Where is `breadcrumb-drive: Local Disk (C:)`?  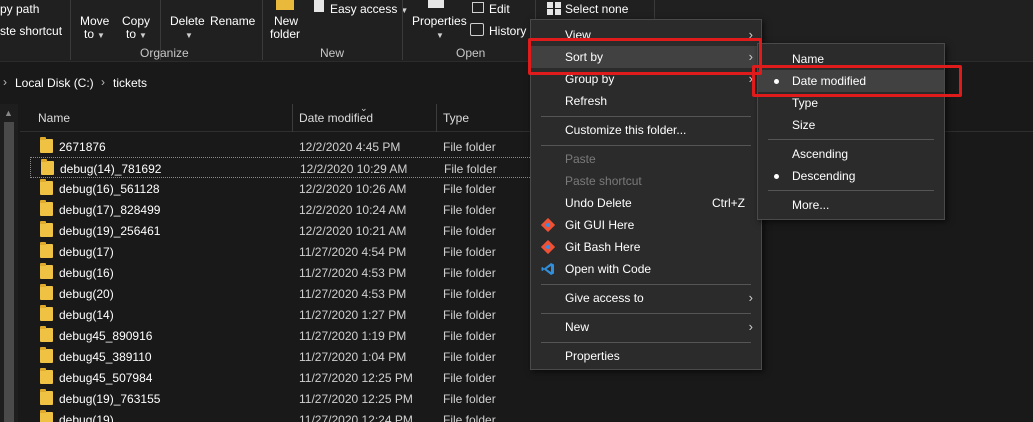
breadcrumb-drive: Local Disk (C:) is located at coordinates (54, 83).